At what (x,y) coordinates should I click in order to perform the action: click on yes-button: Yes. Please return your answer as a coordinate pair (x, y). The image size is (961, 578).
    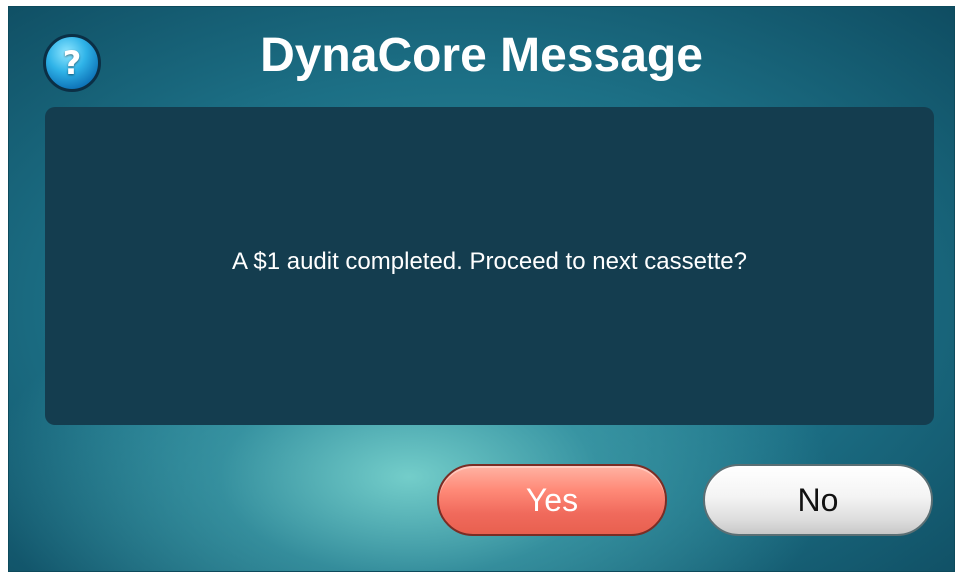
    Looking at the image, I should click on (552, 500).